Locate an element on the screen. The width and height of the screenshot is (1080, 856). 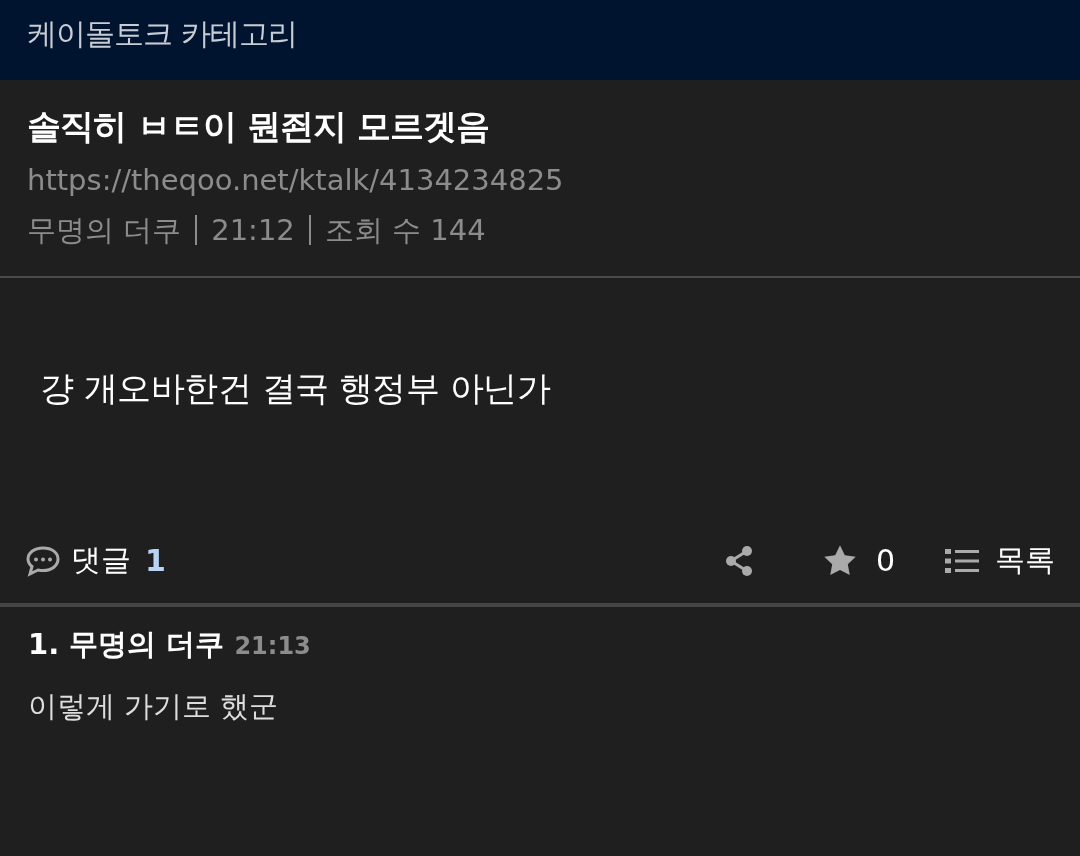
list-button: 목록 is located at coordinates (1000, 560).